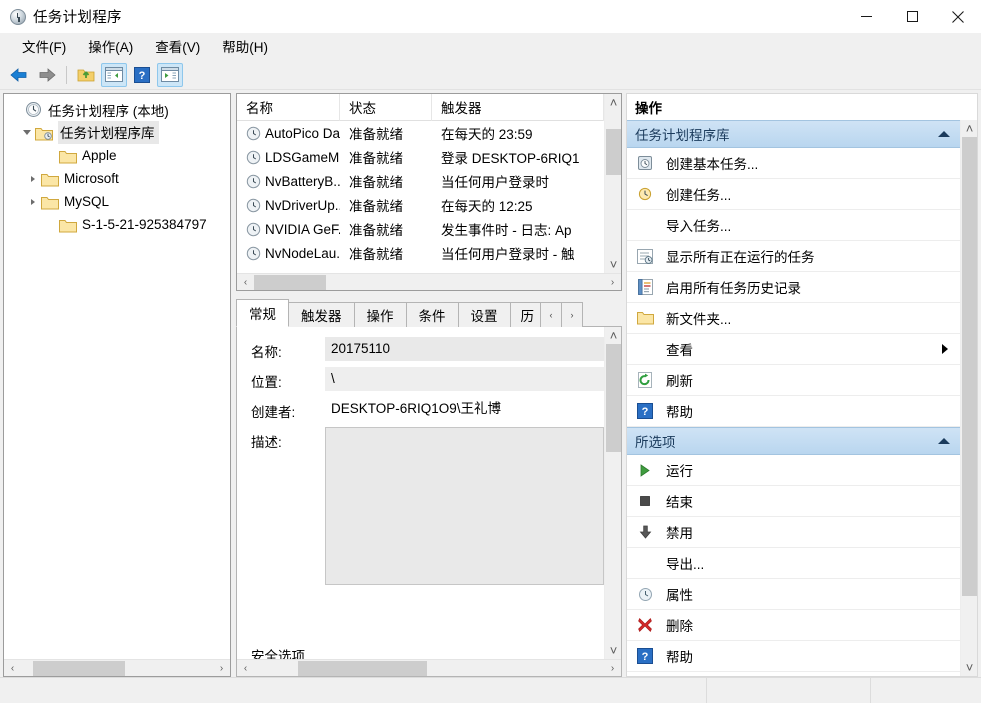  Describe the element at coordinates (793, 625) in the screenshot. I see `action-delete: 删除` at that location.